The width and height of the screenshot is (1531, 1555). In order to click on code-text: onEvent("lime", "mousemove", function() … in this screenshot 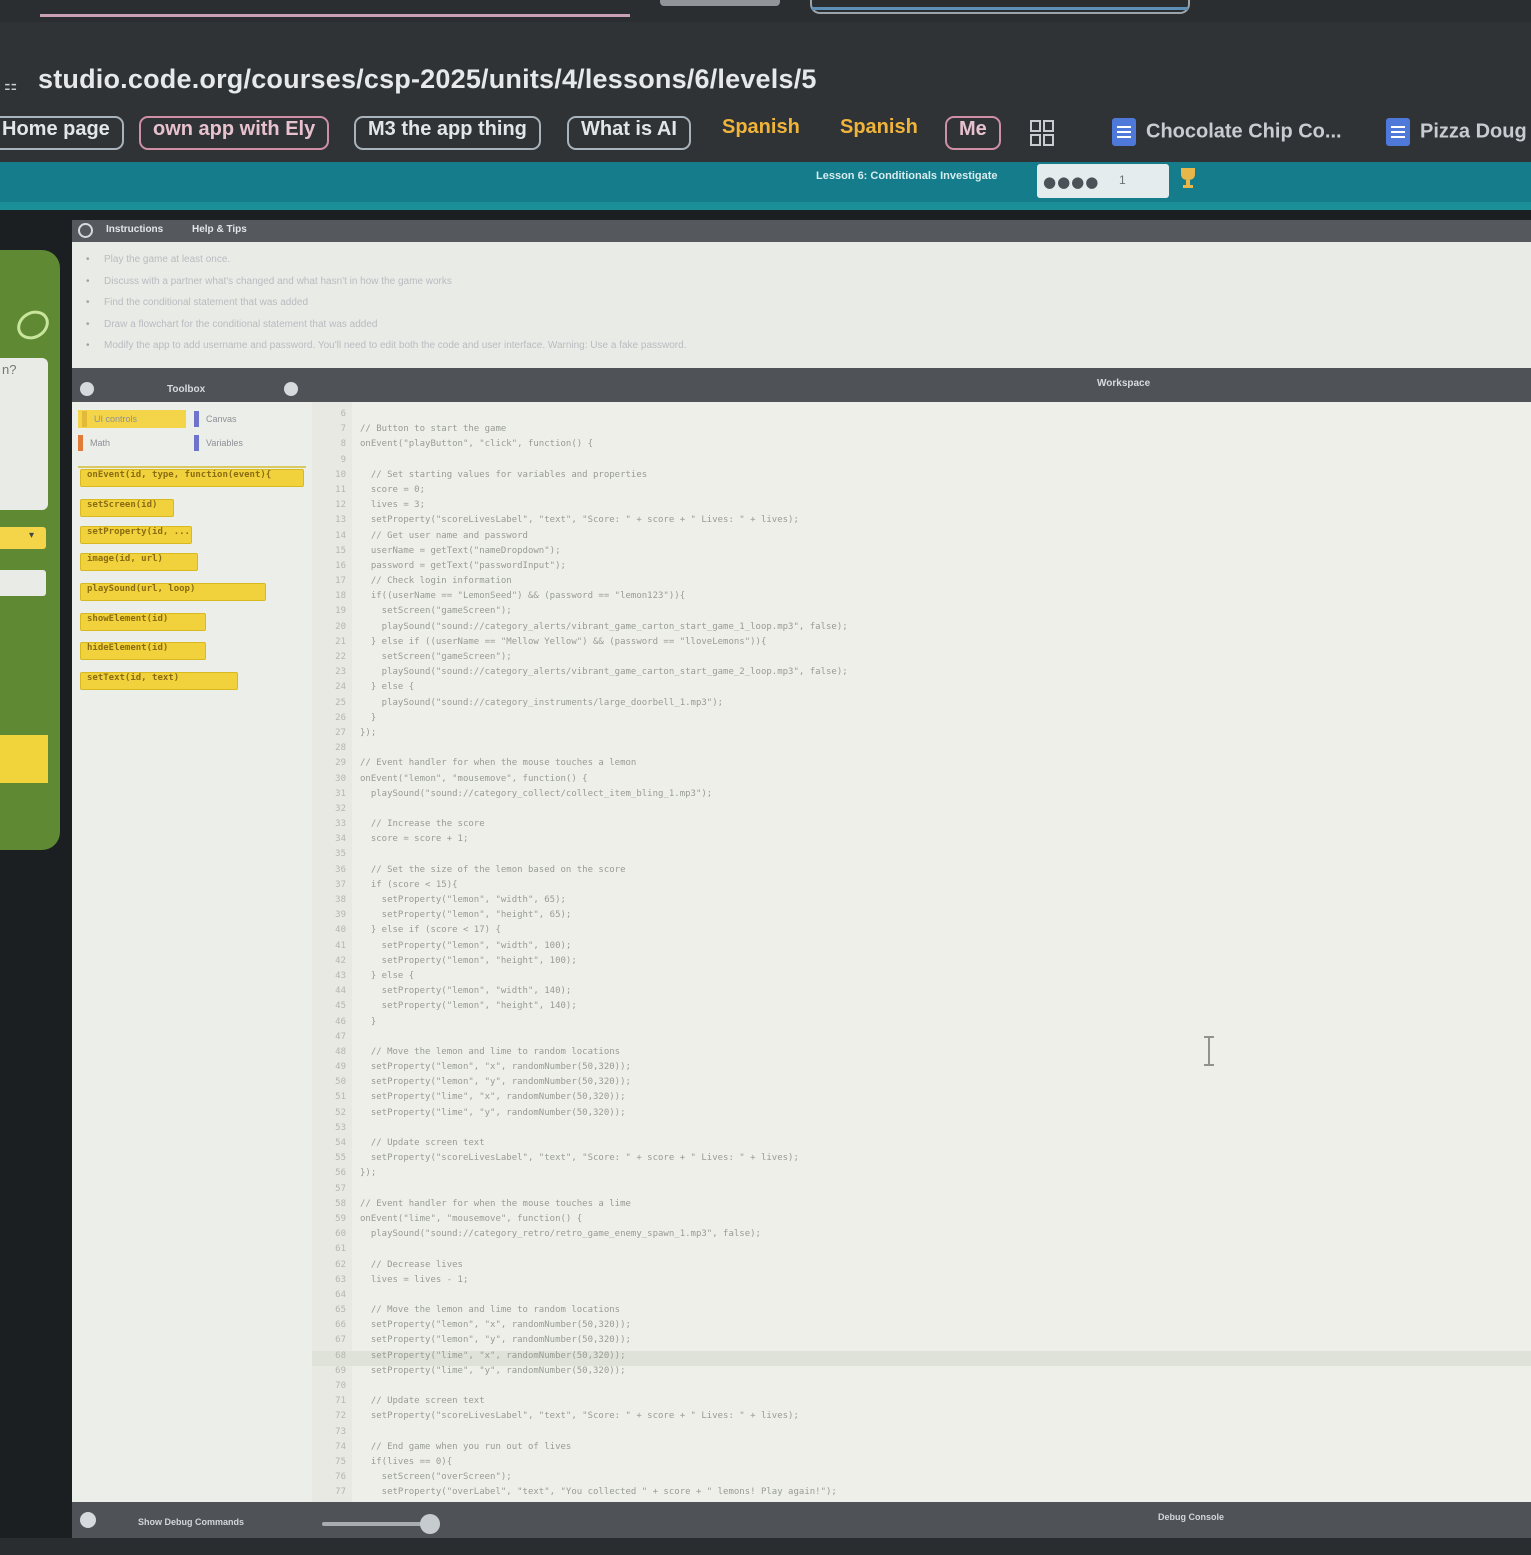, I will do `click(471, 1219)`.